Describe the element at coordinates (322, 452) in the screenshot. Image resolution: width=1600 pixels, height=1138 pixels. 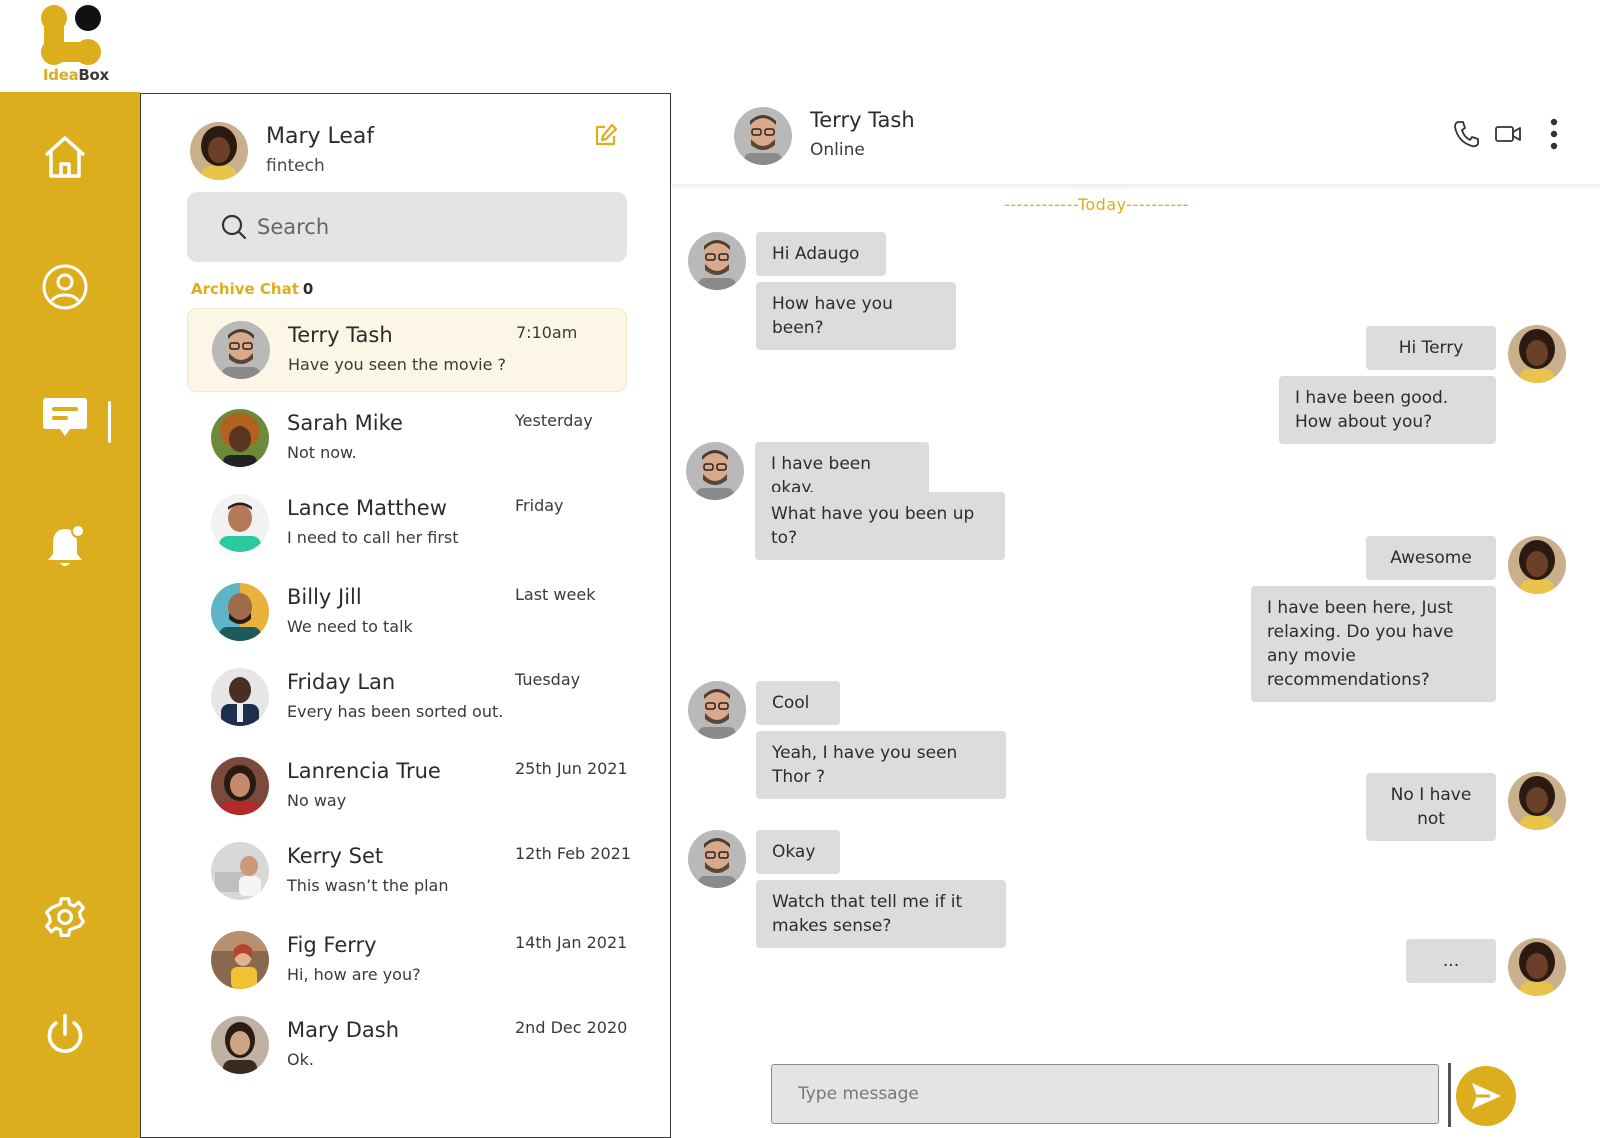
I see `chat-preview: Not now.` at that location.